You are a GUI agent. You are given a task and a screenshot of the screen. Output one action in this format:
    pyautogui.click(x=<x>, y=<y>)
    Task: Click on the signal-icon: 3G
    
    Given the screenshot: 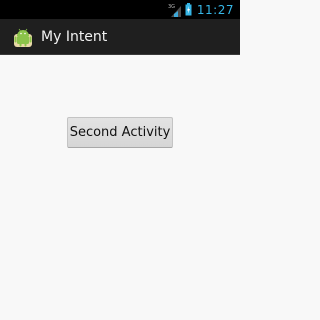 What is the action you would take?
    pyautogui.click(x=174, y=10)
    